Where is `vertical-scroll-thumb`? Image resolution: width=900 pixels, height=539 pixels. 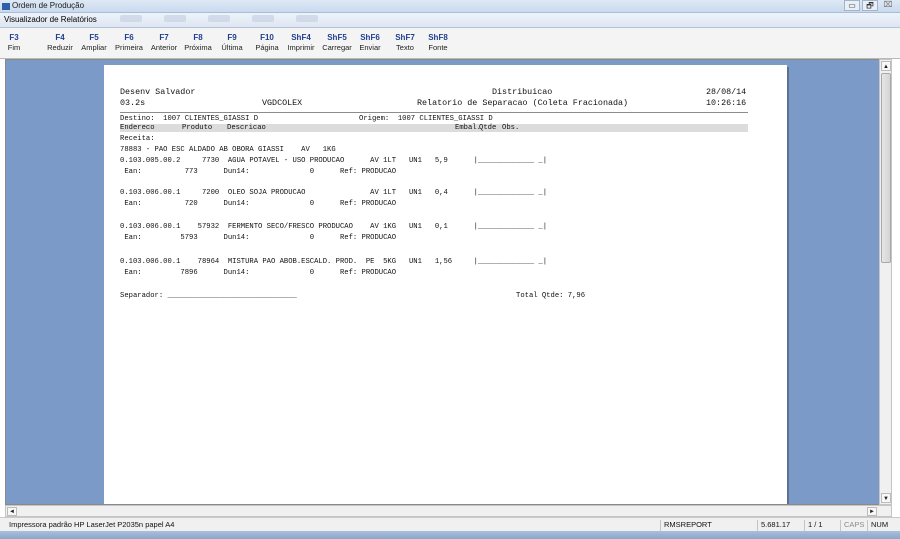 vertical-scroll-thumb is located at coordinates (886, 168).